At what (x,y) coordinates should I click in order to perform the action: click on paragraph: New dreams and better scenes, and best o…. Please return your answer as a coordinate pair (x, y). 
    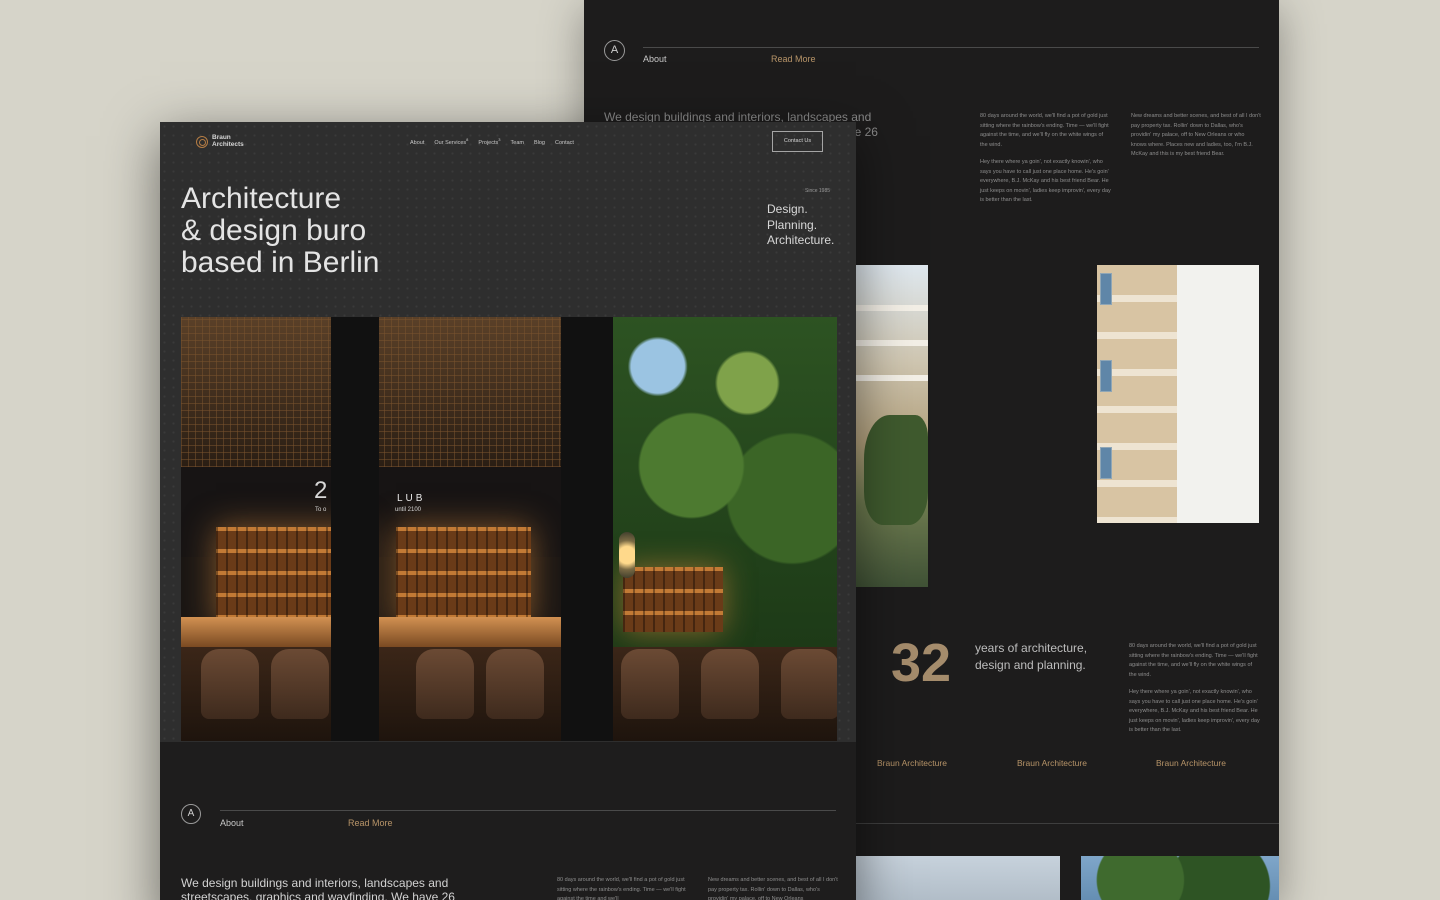
    Looking at the image, I should click on (1196, 135).